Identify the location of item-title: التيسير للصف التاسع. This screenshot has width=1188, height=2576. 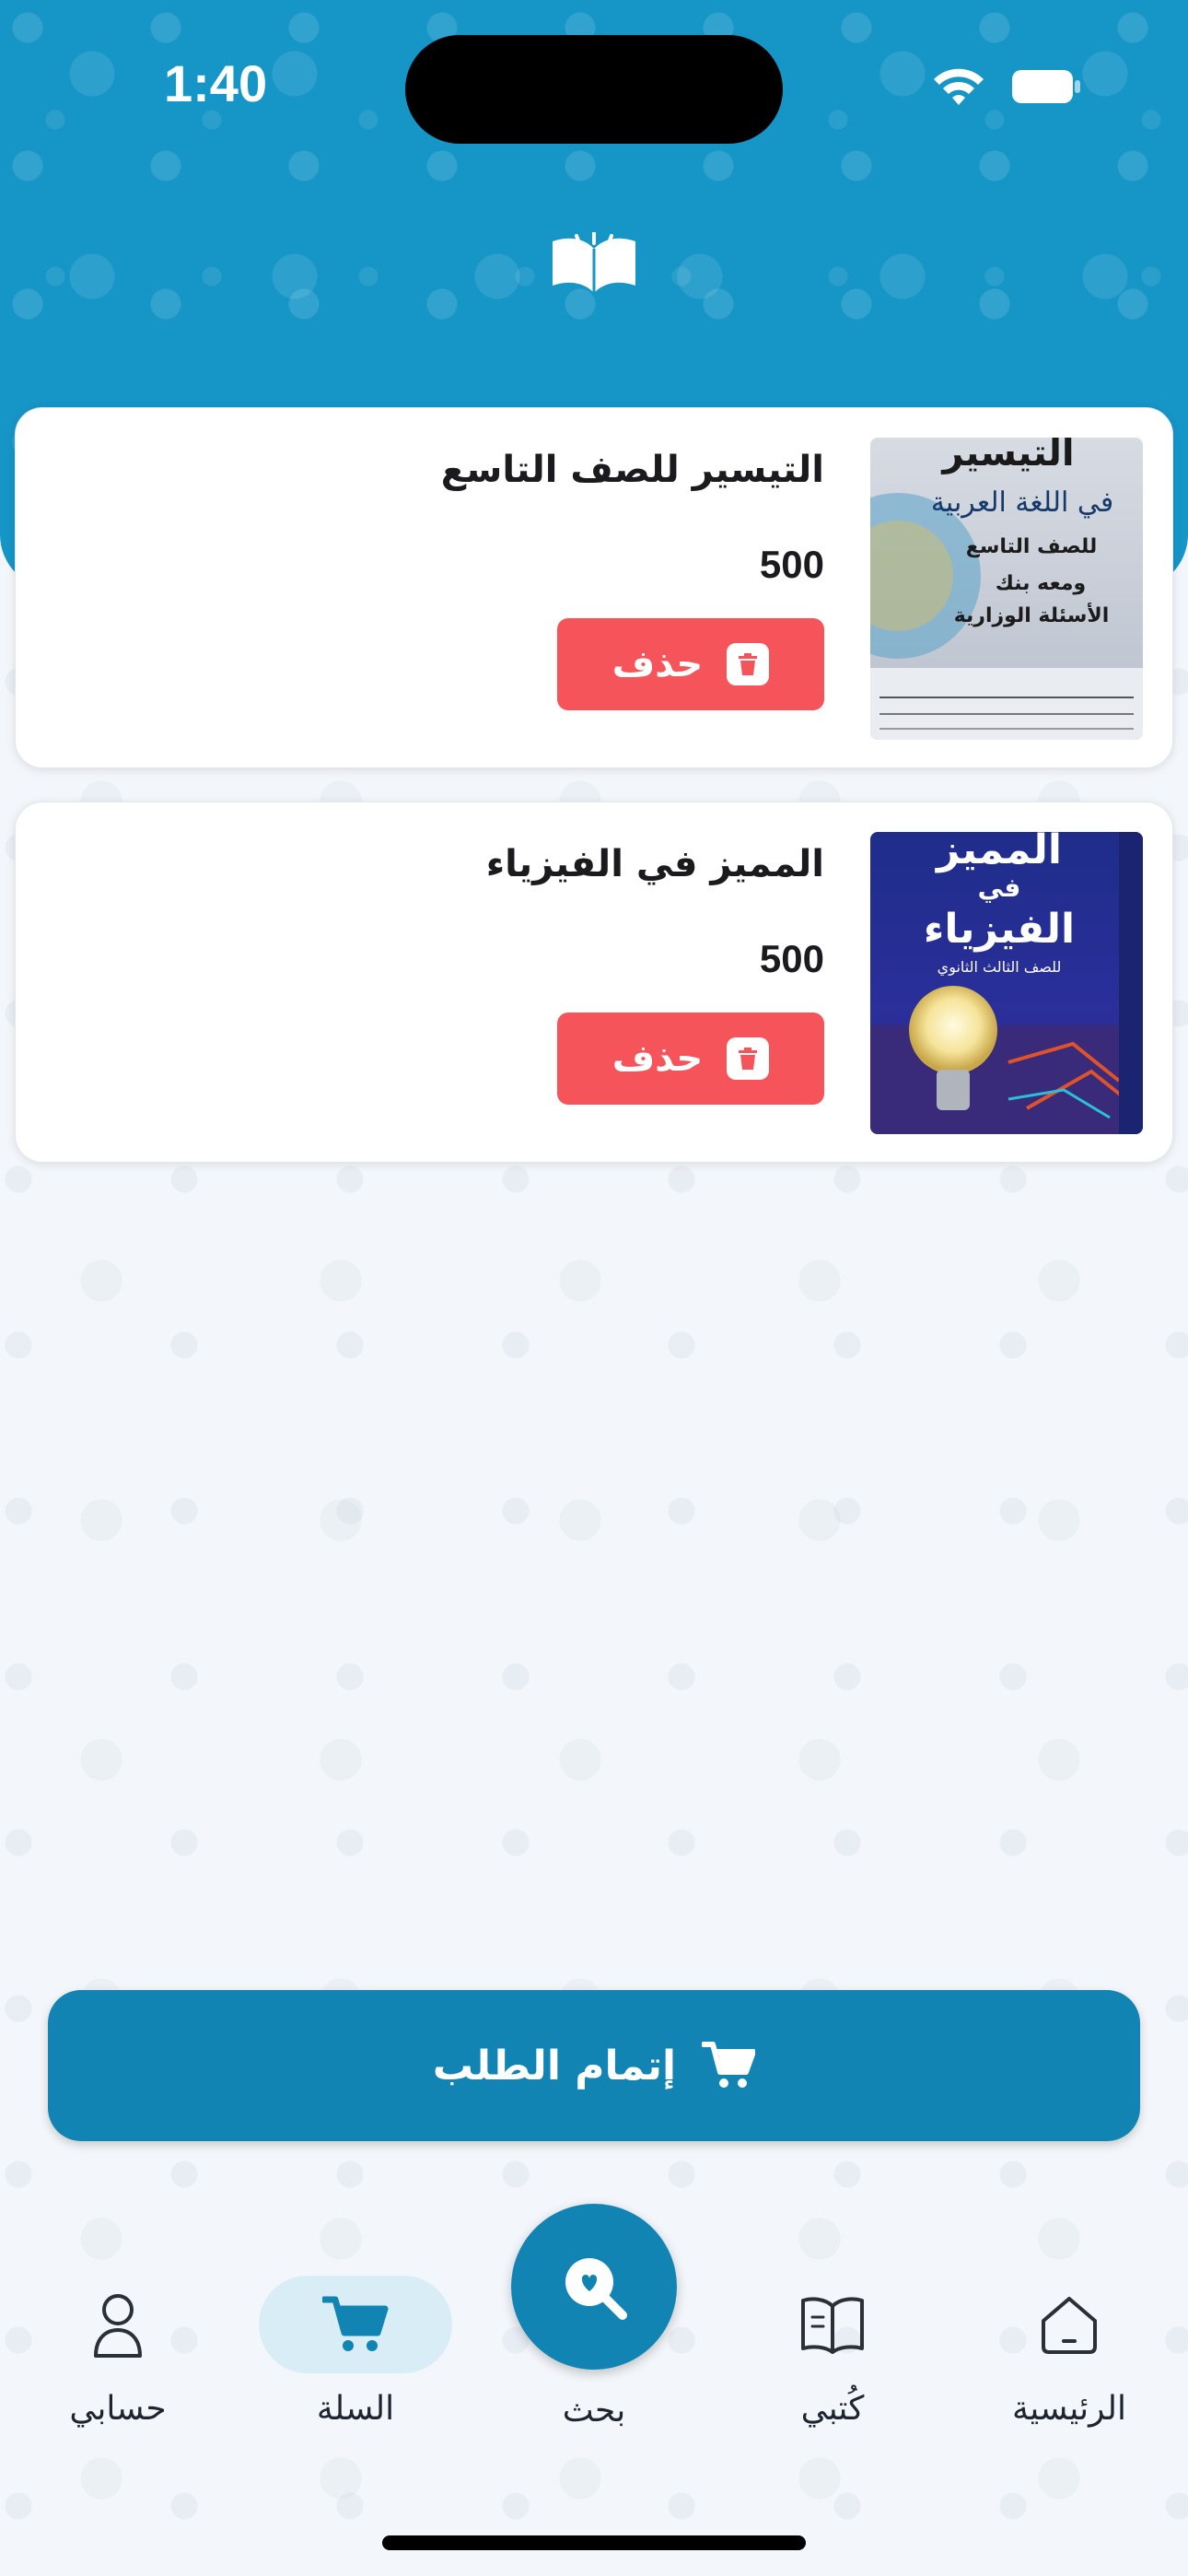
(632, 470).